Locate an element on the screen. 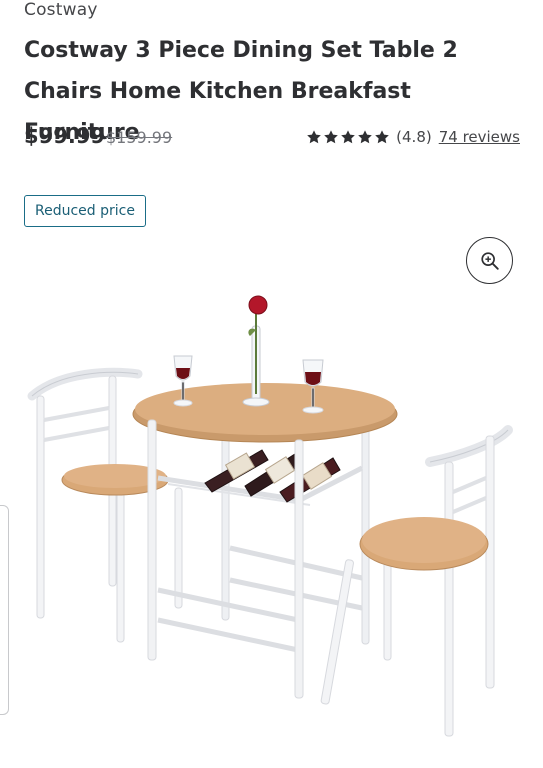 The height and width of the screenshot is (768, 543). rating-stars is located at coordinates (348, 137).